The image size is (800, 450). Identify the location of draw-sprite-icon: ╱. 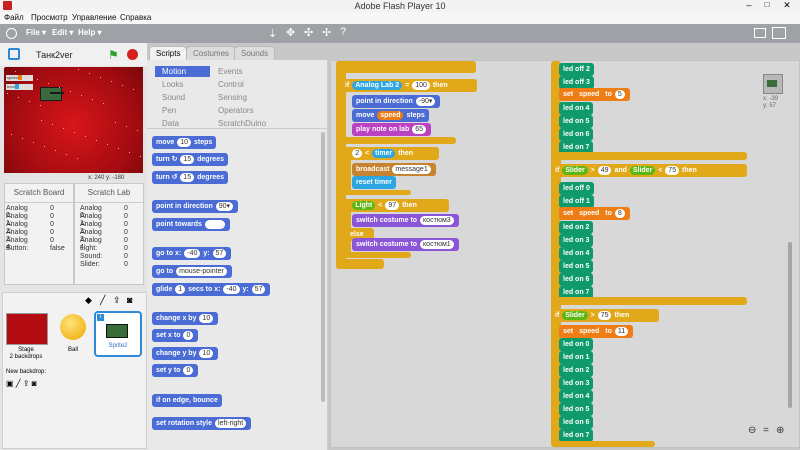
(102, 300).